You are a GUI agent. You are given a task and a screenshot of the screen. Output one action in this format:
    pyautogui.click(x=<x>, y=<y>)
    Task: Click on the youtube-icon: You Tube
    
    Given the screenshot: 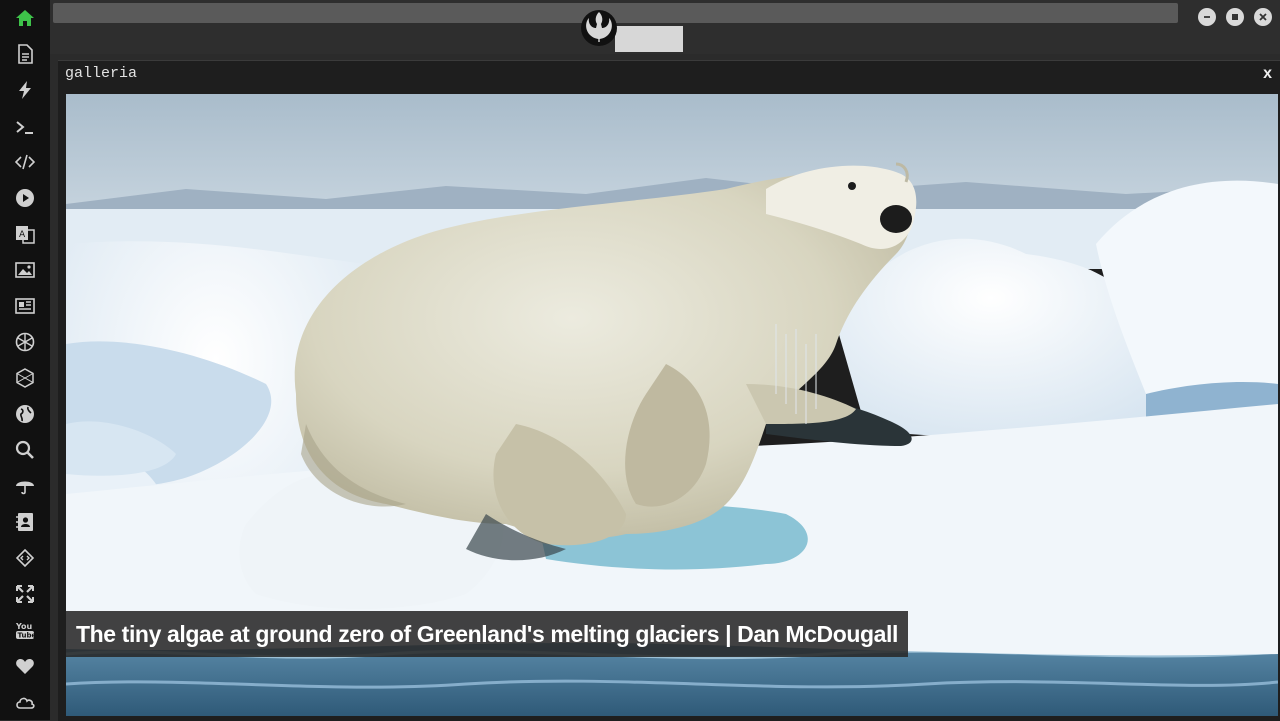 What is the action you would take?
    pyautogui.click(x=25, y=630)
    